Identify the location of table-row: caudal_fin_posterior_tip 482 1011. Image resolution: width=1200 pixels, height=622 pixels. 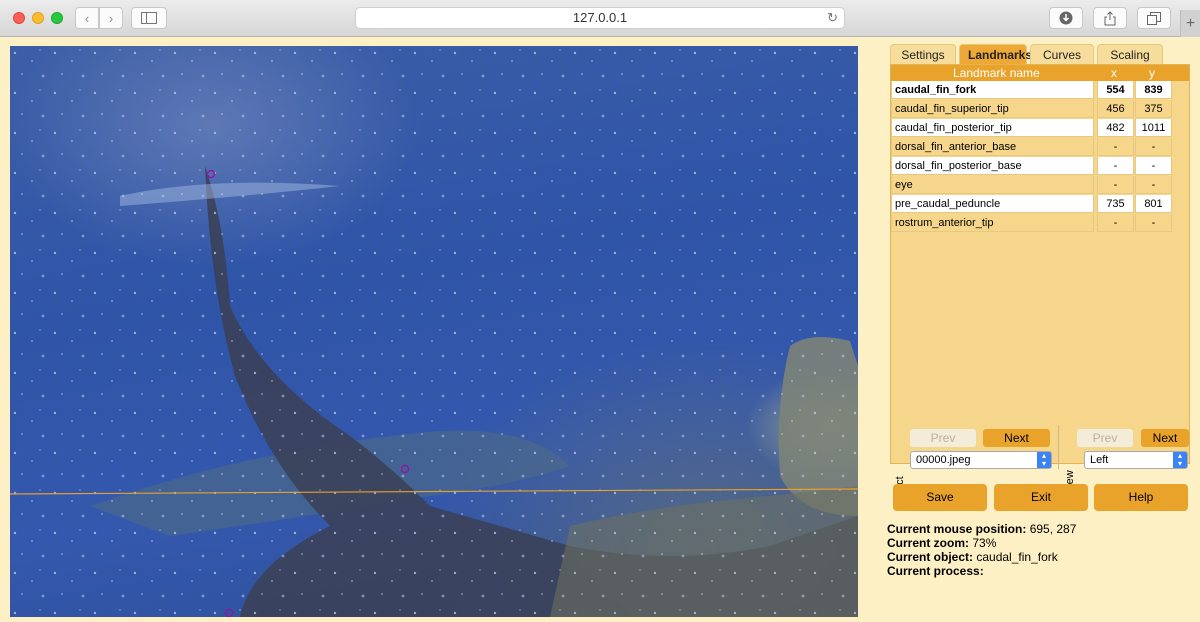
(1040, 128).